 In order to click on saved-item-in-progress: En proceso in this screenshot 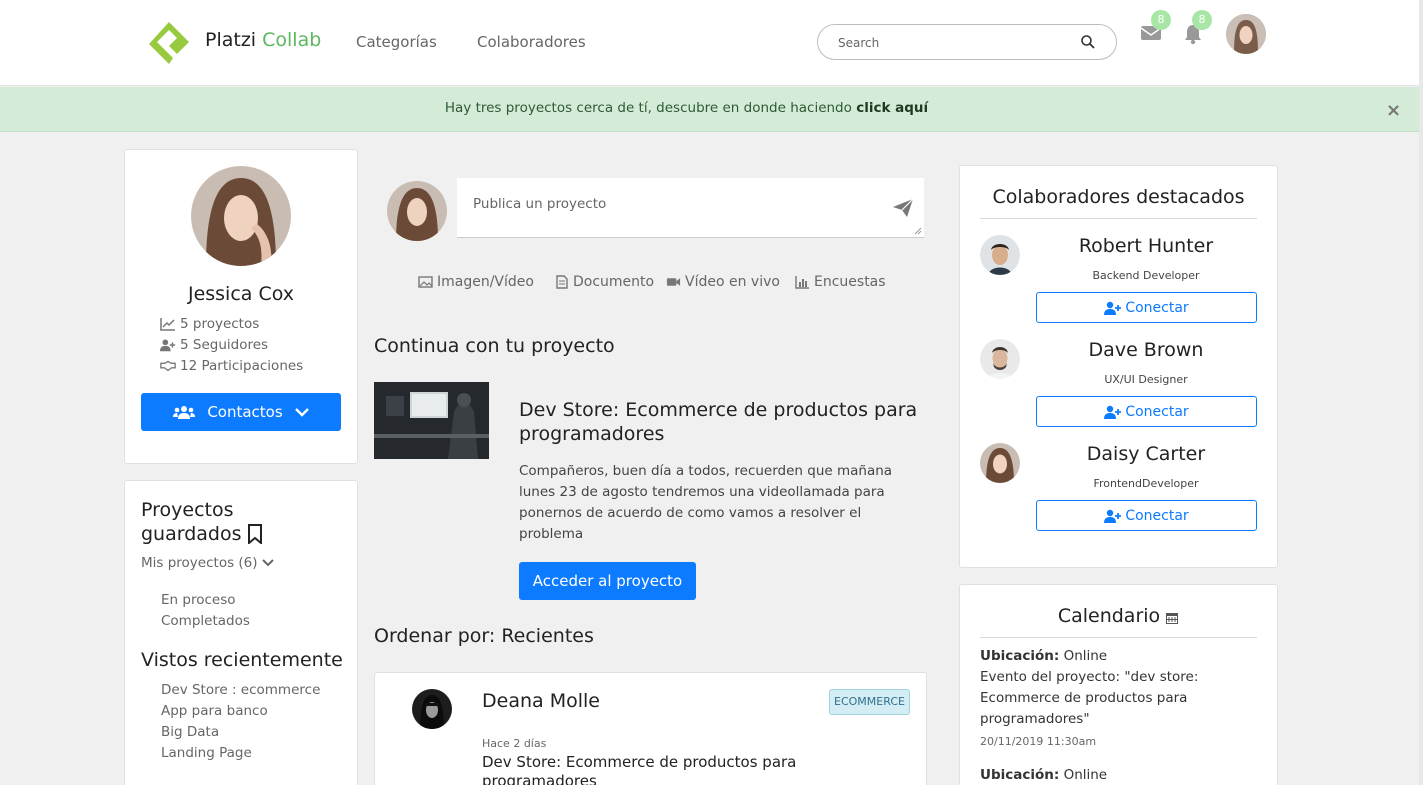, I will do `click(198, 600)`.